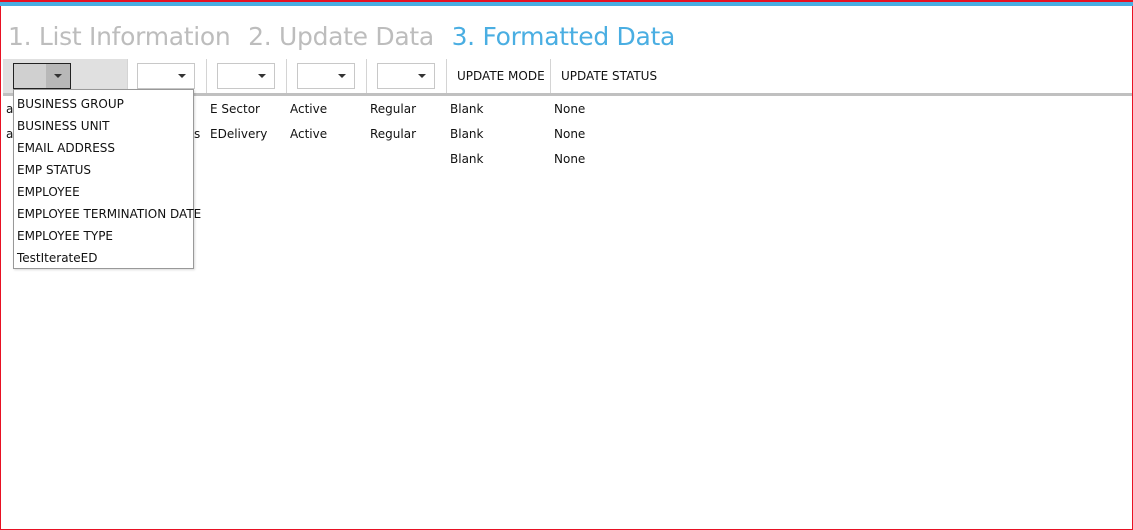 The image size is (1133, 530). What do you see at coordinates (235, 109) in the screenshot?
I see `cell: E Sector` at bounding box center [235, 109].